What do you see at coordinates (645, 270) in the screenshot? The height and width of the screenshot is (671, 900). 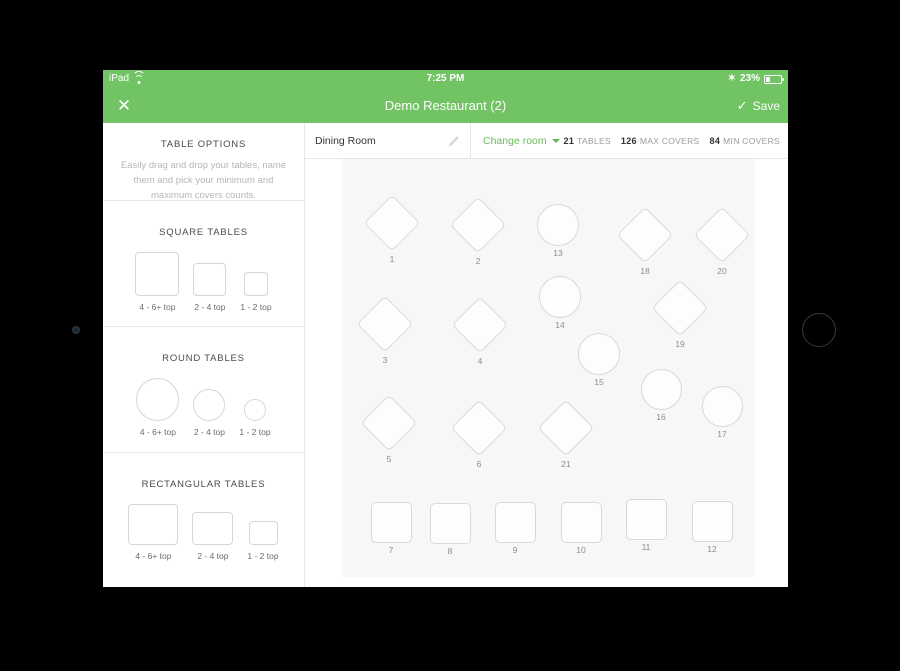 I see `table-number-label: 18` at bounding box center [645, 270].